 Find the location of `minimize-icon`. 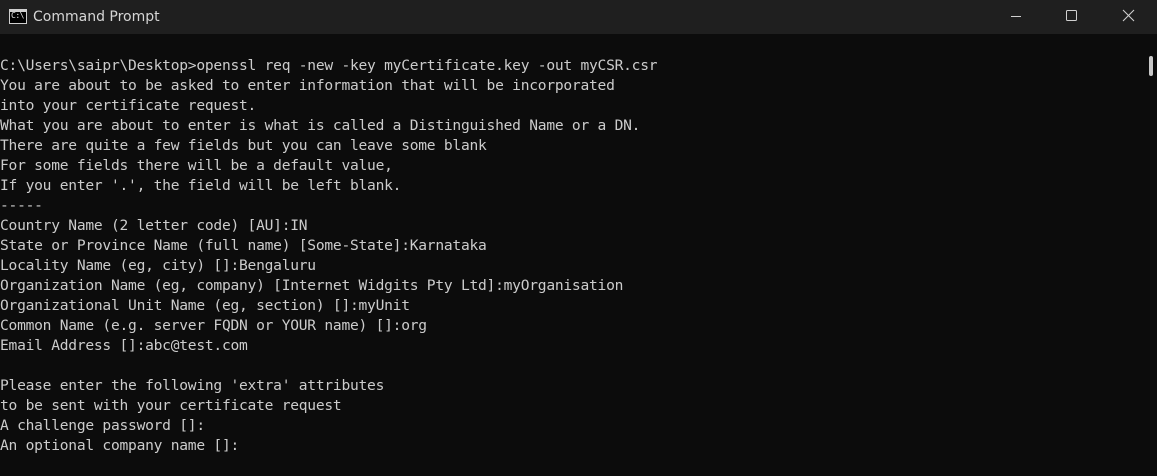

minimize-icon is located at coordinates (1016, 16).